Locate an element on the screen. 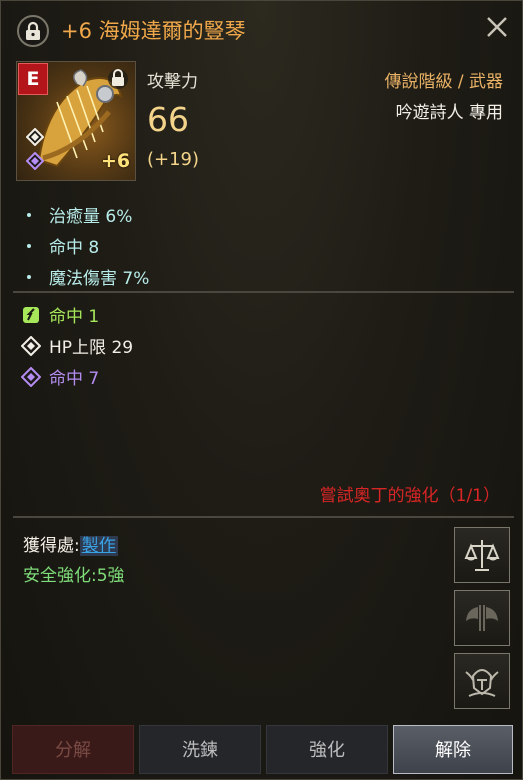  source-link: 製作 is located at coordinates (98, 546).